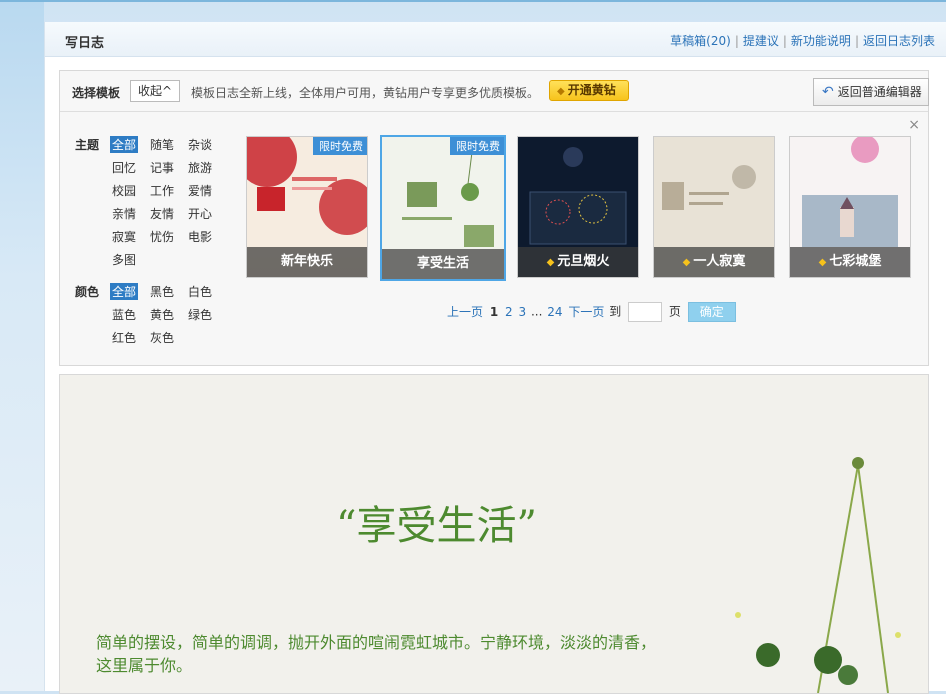 This screenshot has height=694, width=946. I want to click on last-page-link: 24, so click(554, 312).